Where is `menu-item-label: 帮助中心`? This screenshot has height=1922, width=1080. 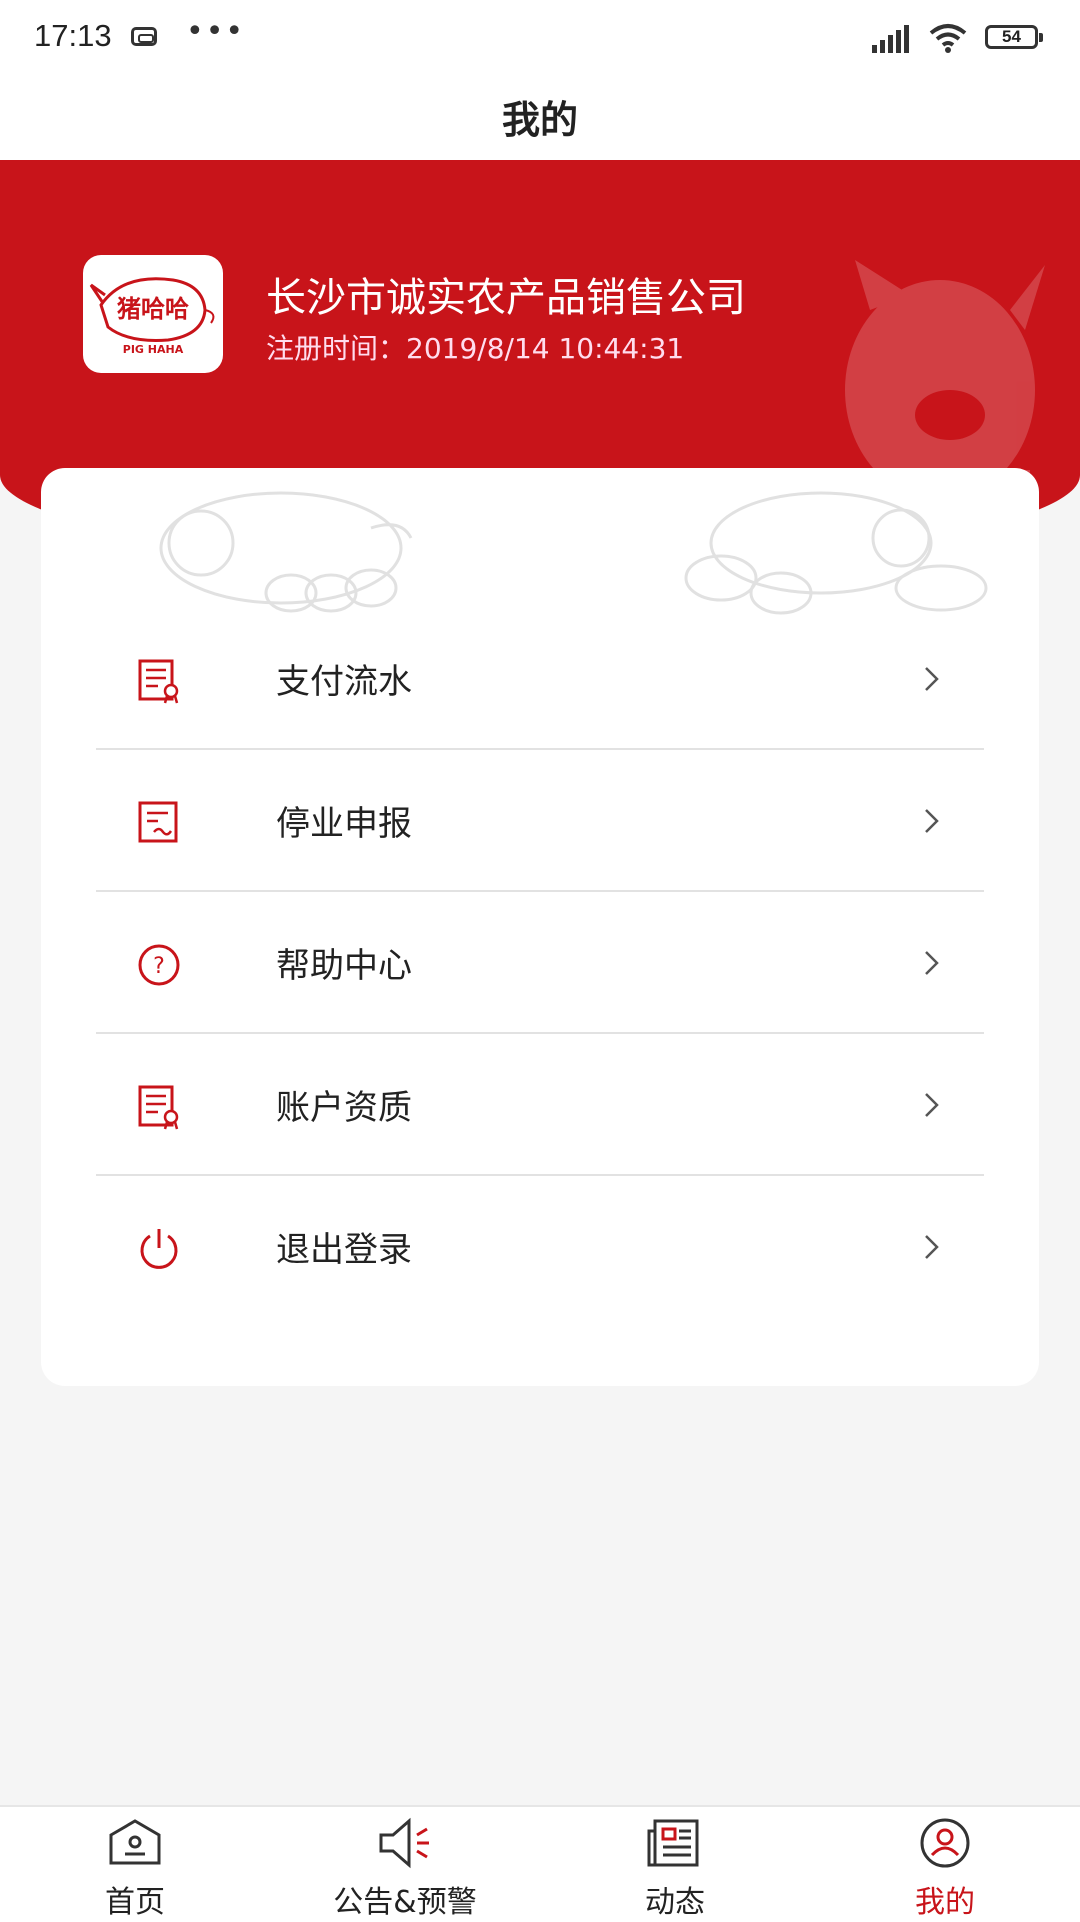
menu-item-label: 帮助中心 is located at coordinates (344, 966).